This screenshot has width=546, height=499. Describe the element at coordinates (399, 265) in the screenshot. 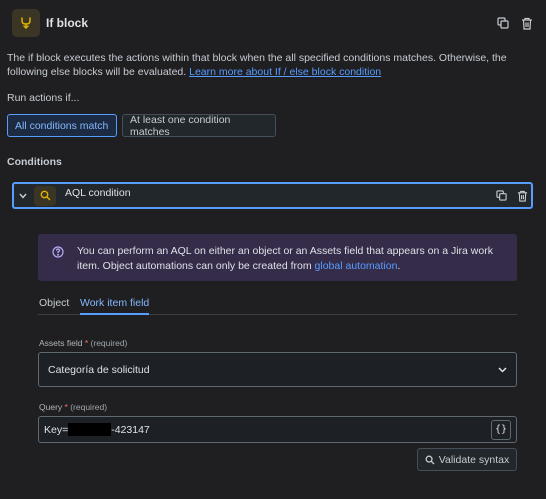

I see `info-suffix: .` at that location.